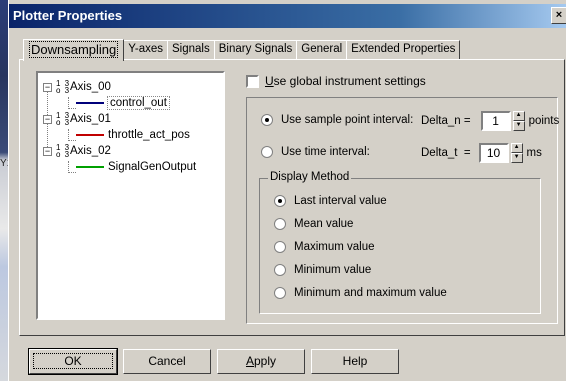 Image resolution: width=566 pixels, height=381 pixels. What do you see at coordinates (74, 50) in the screenshot?
I see `tab-downsampling: Downsampling` at bounding box center [74, 50].